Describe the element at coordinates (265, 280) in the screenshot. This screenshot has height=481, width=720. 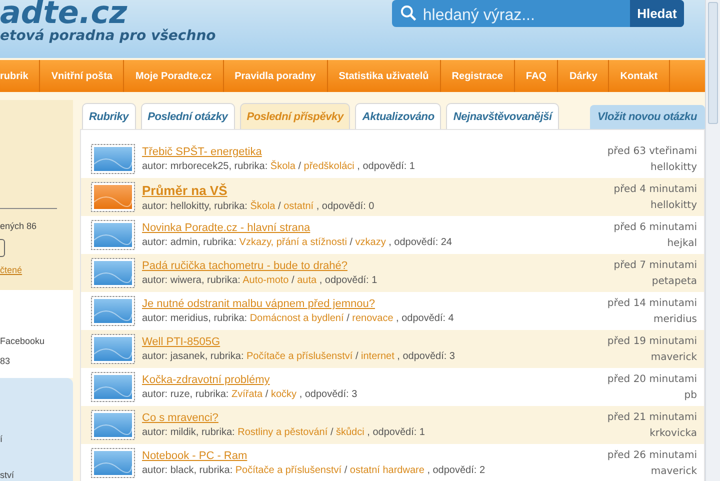
I see `category-link: Auto-moto` at that location.